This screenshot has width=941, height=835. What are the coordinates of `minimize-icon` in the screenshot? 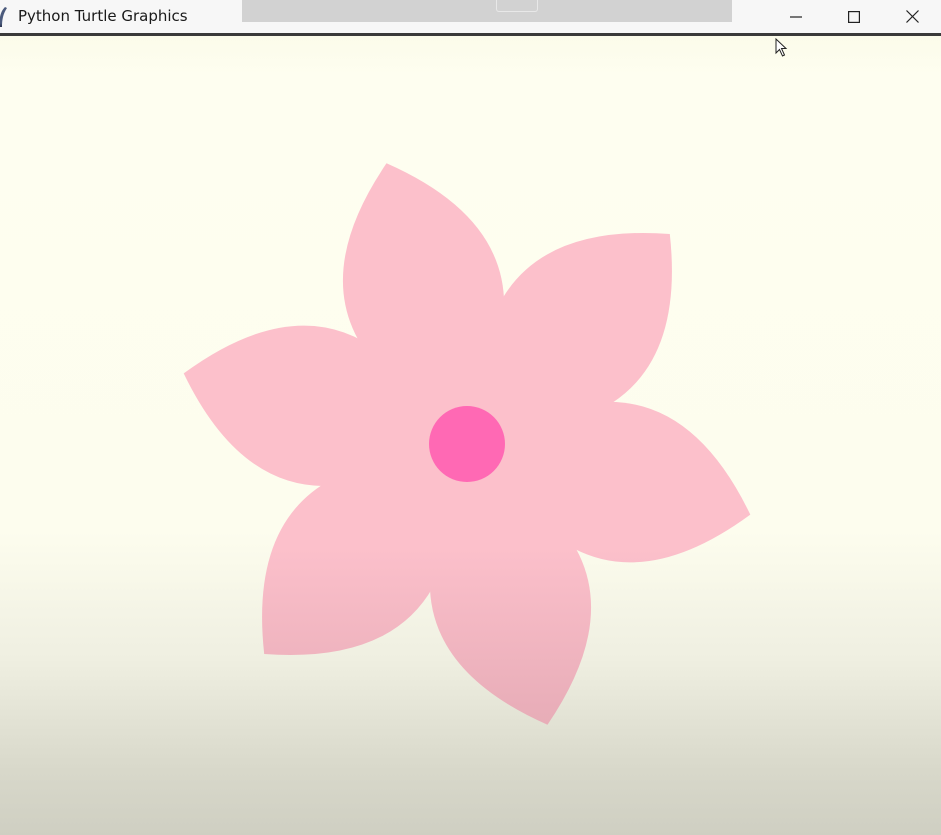 It's located at (796, 16).